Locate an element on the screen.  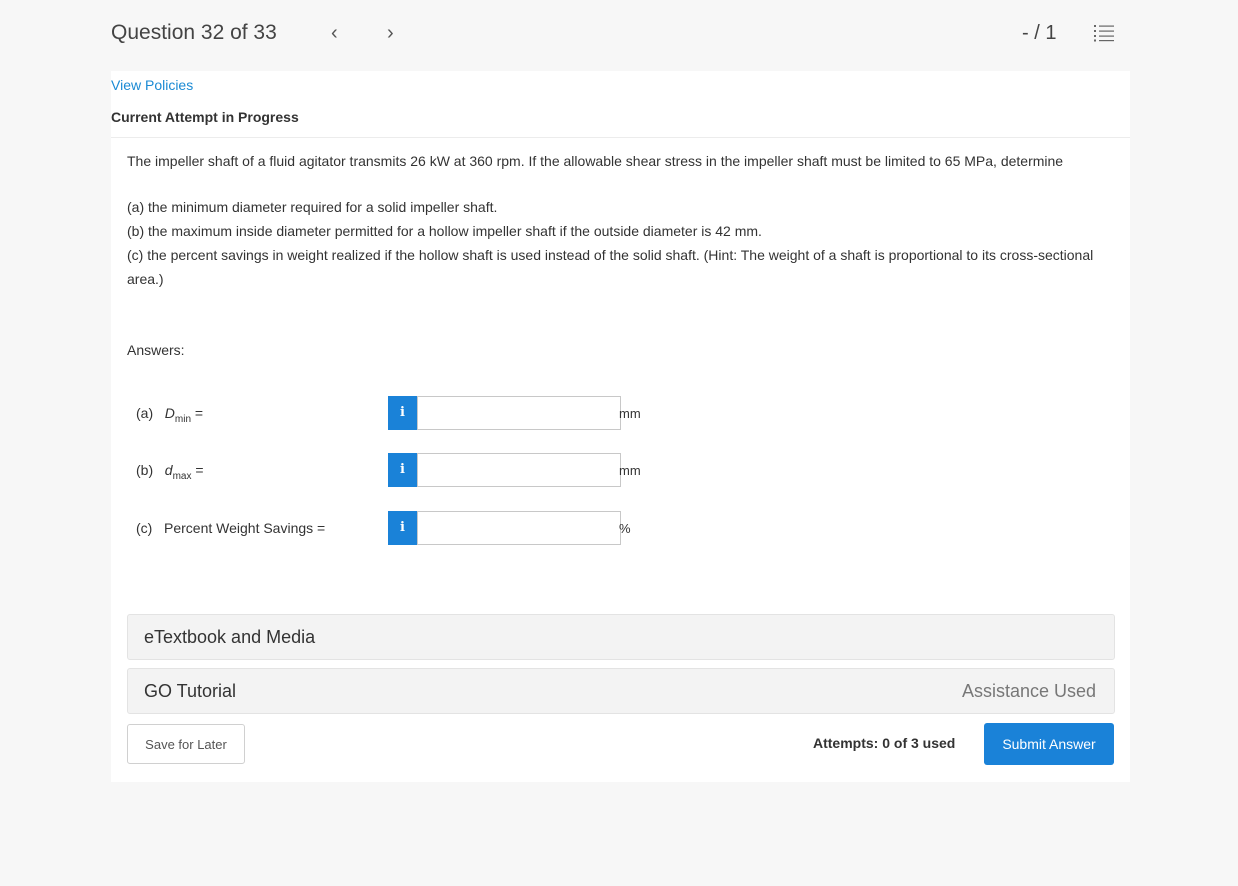
answer-label-c: (c) Percent Weight Savings = is located at coordinates (230, 528).